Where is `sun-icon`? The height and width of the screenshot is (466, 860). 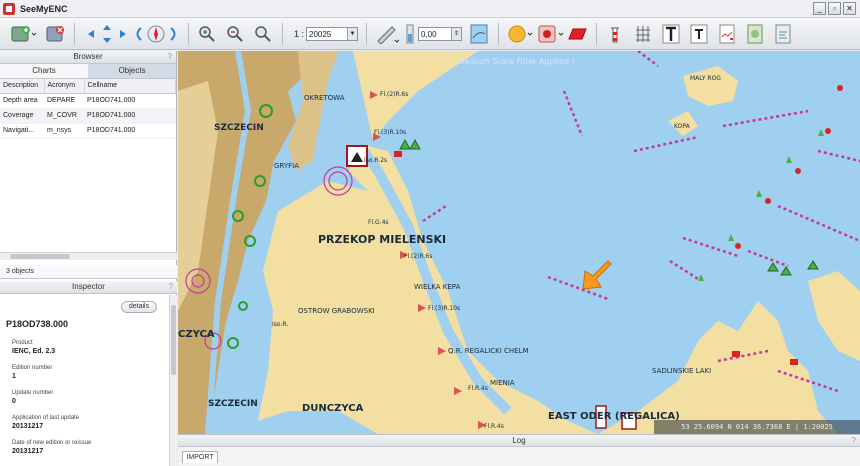 sun-icon is located at coordinates (520, 34).